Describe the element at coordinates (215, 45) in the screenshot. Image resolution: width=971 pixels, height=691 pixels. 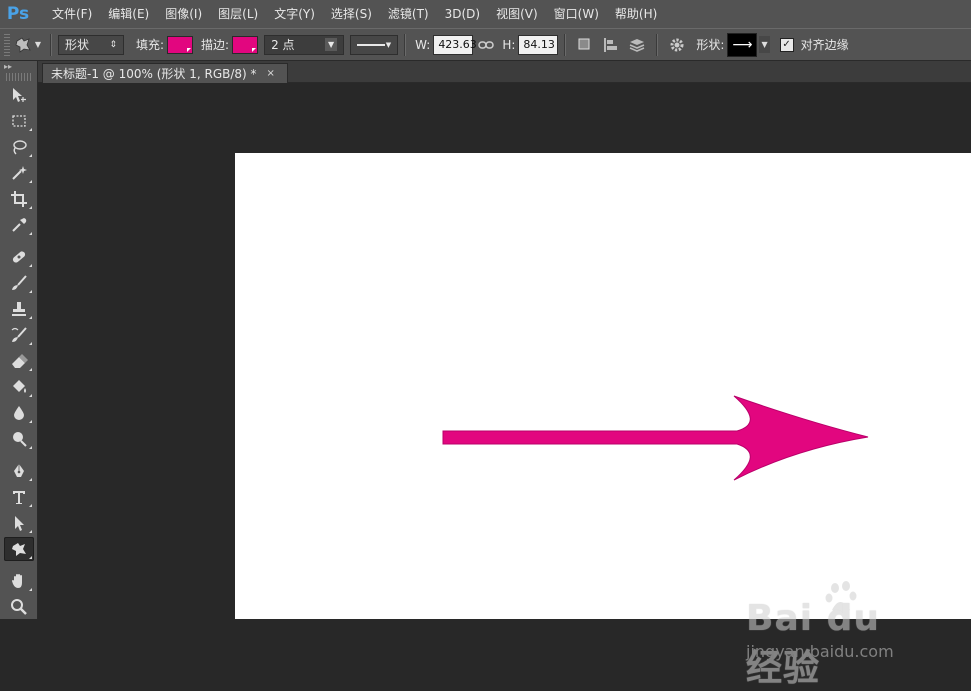
I see `stroke-label: 描边:` at that location.